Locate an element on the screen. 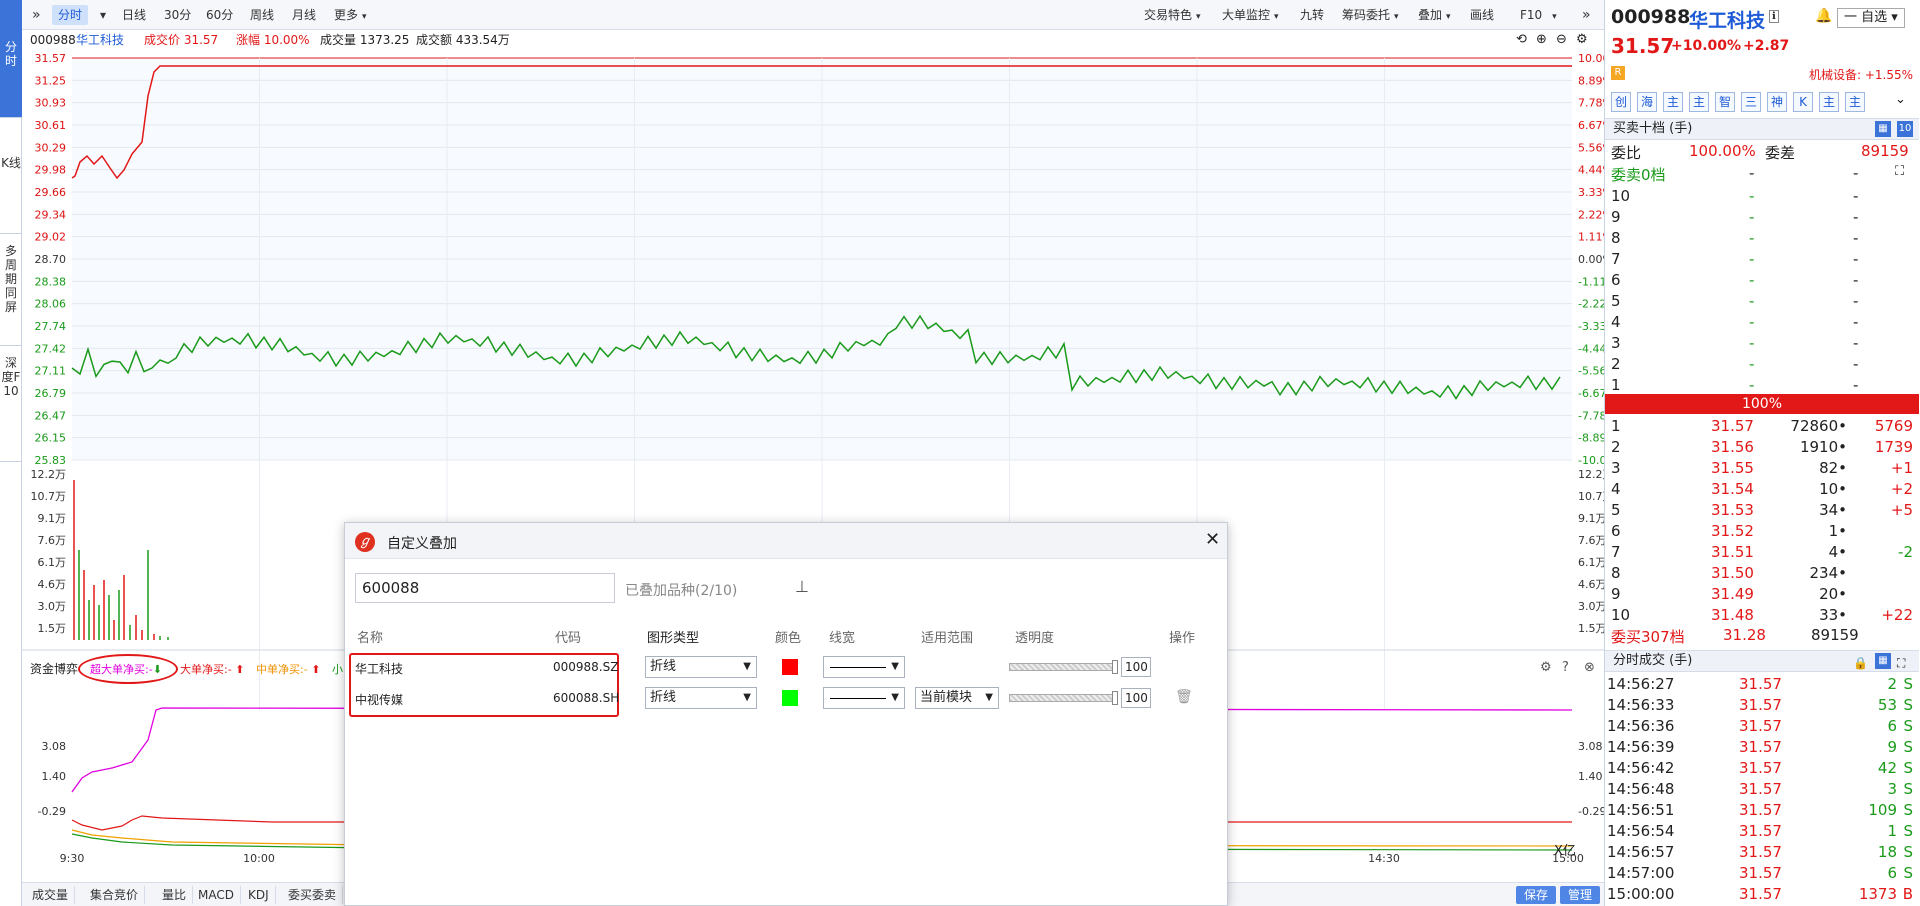 This screenshot has width=1920, height=906. order-book-depth: 10 is located at coordinates (1905, 129).